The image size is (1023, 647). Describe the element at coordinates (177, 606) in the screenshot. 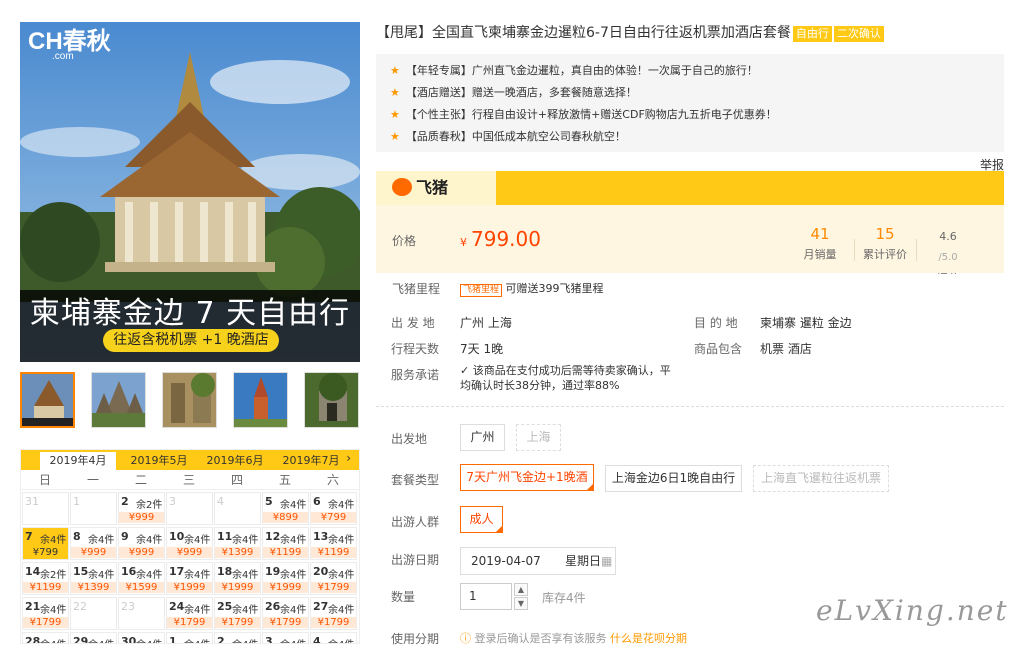

I see `day-number: 24` at that location.